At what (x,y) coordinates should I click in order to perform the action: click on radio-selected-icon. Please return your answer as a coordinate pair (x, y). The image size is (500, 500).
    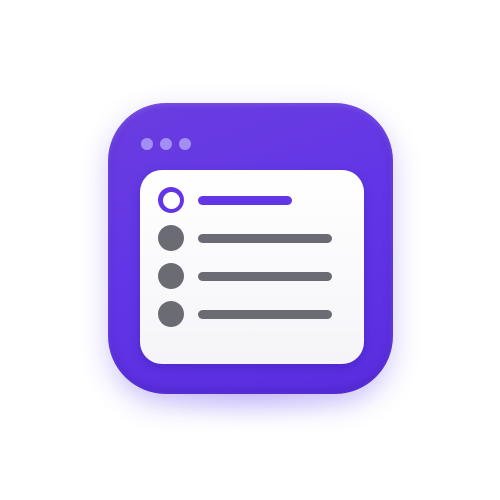
    Looking at the image, I should click on (171, 200).